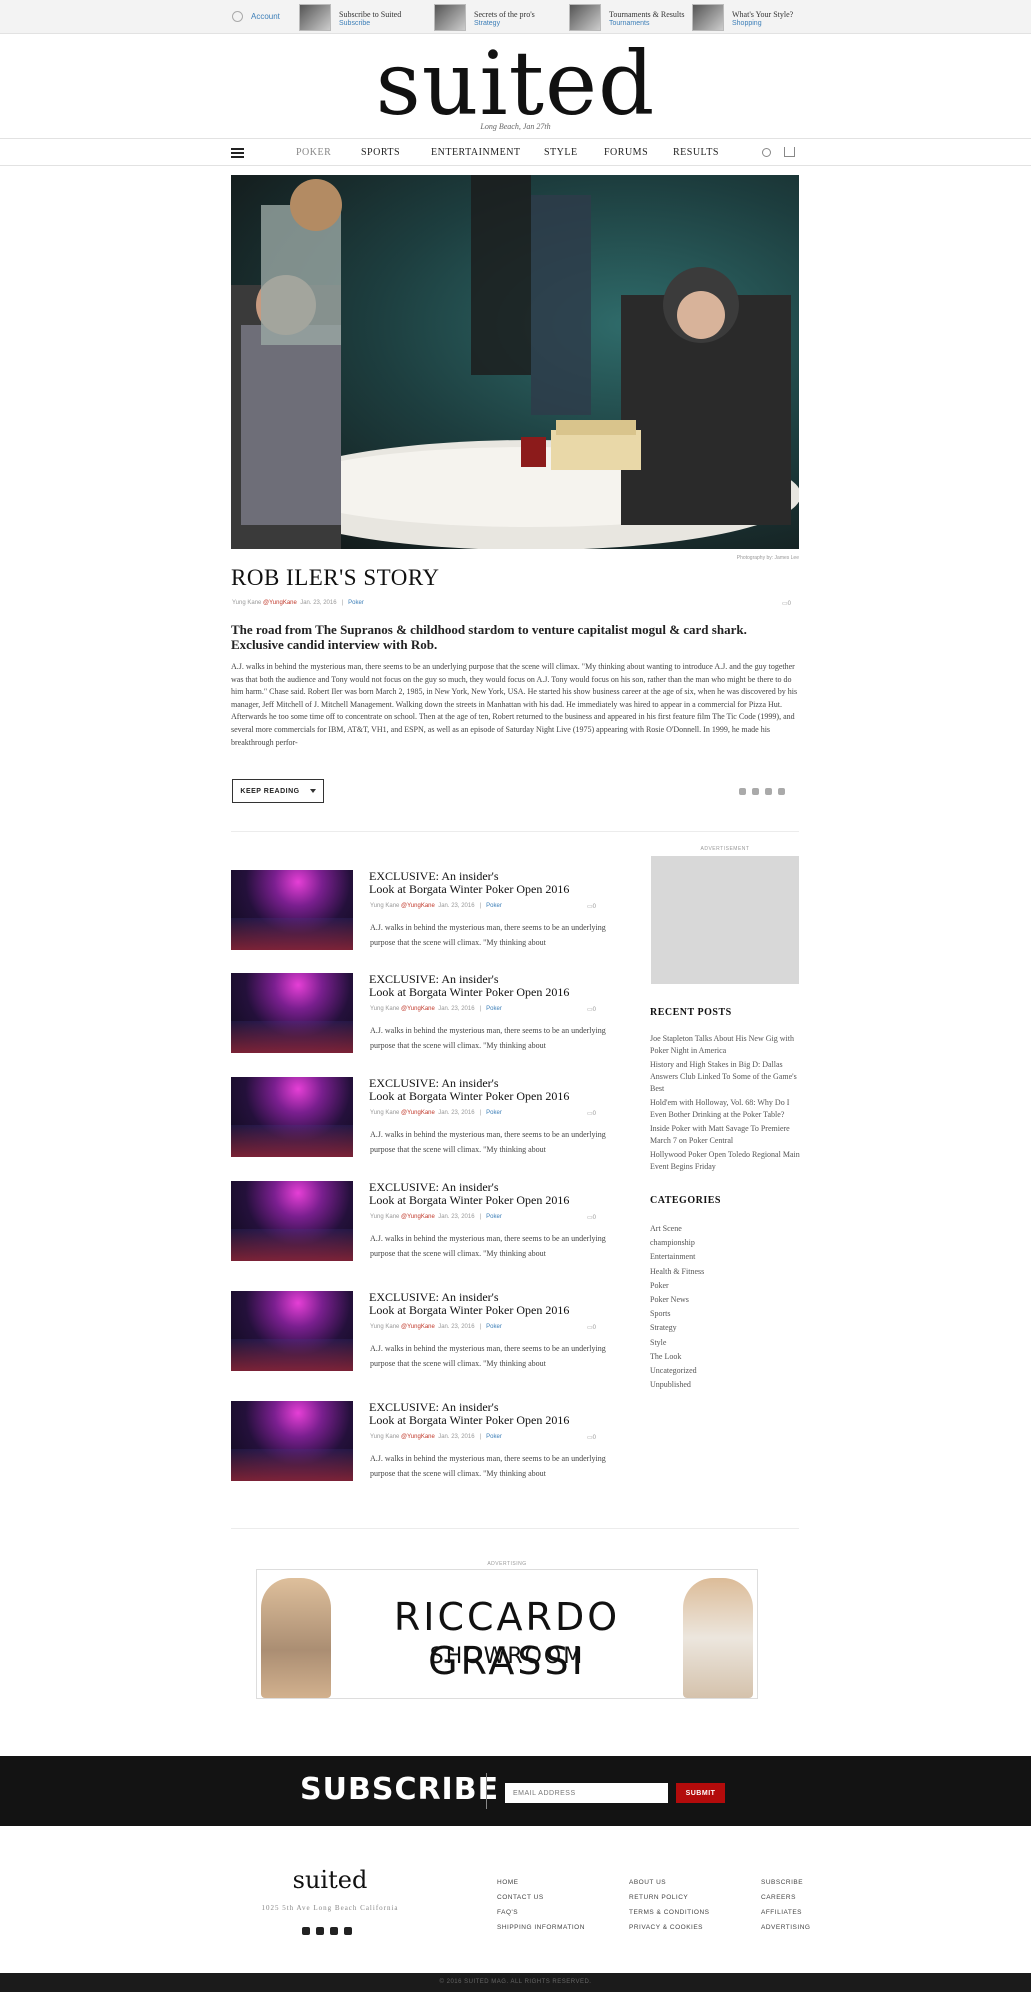 The width and height of the screenshot is (1031, 2000). I want to click on footer-link: CONTACT US, so click(541, 1897).